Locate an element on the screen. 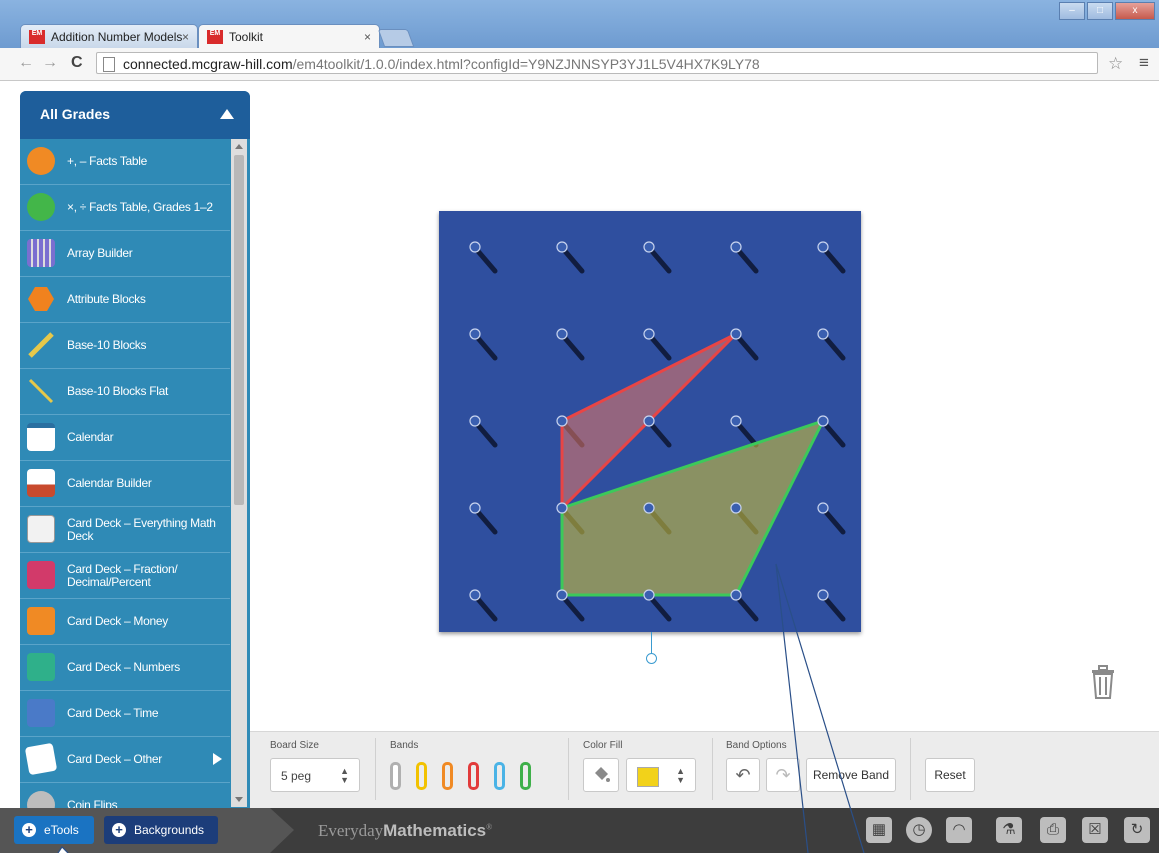 The image size is (1159, 853). reset-button: Reset is located at coordinates (950, 775).